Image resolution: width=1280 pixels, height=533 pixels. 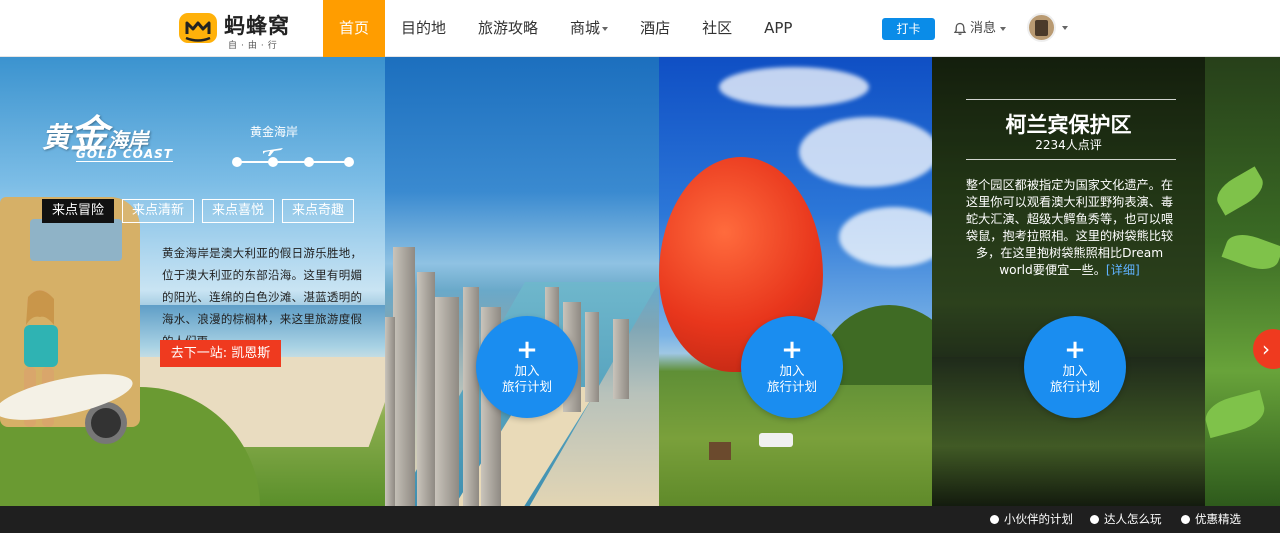 What do you see at coordinates (318, 211) in the screenshot?
I see `tag-fun: 来点奇趣` at bounding box center [318, 211].